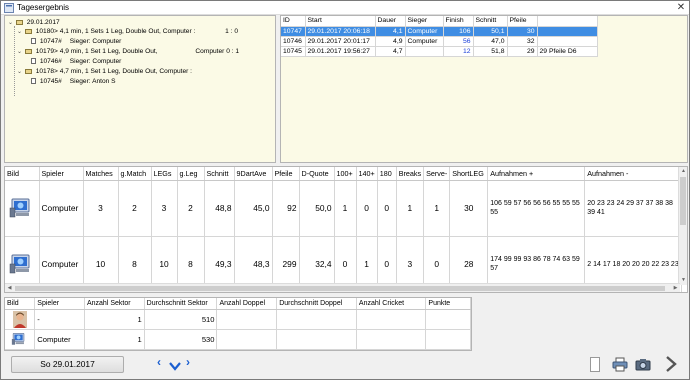 This screenshot has width=690, height=380. What do you see at coordinates (76, 61) in the screenshot?
I see `tree-leg-2: 10746# Sieger: Computer` at bounding box center [76, 61].